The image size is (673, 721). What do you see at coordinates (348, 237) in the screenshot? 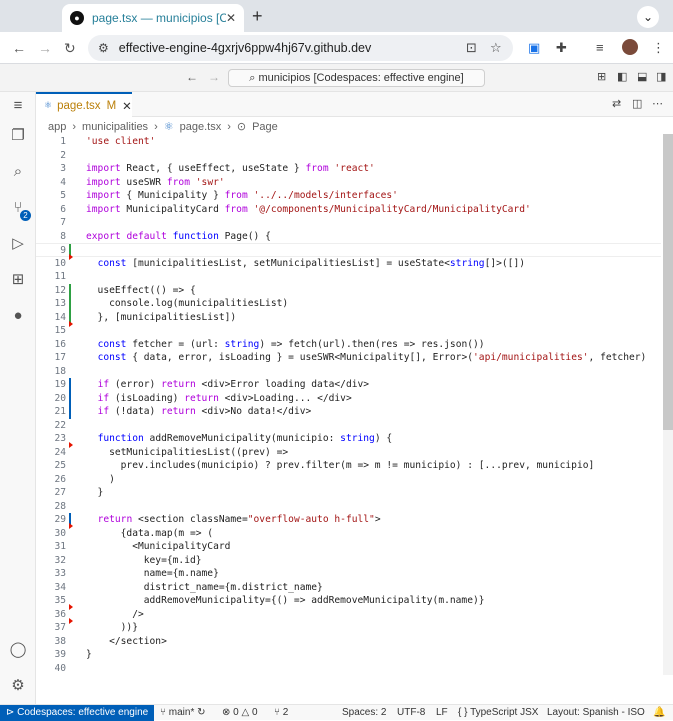
I see `code-line: 8 export default function Page() {` at bounding box center [348, 237].